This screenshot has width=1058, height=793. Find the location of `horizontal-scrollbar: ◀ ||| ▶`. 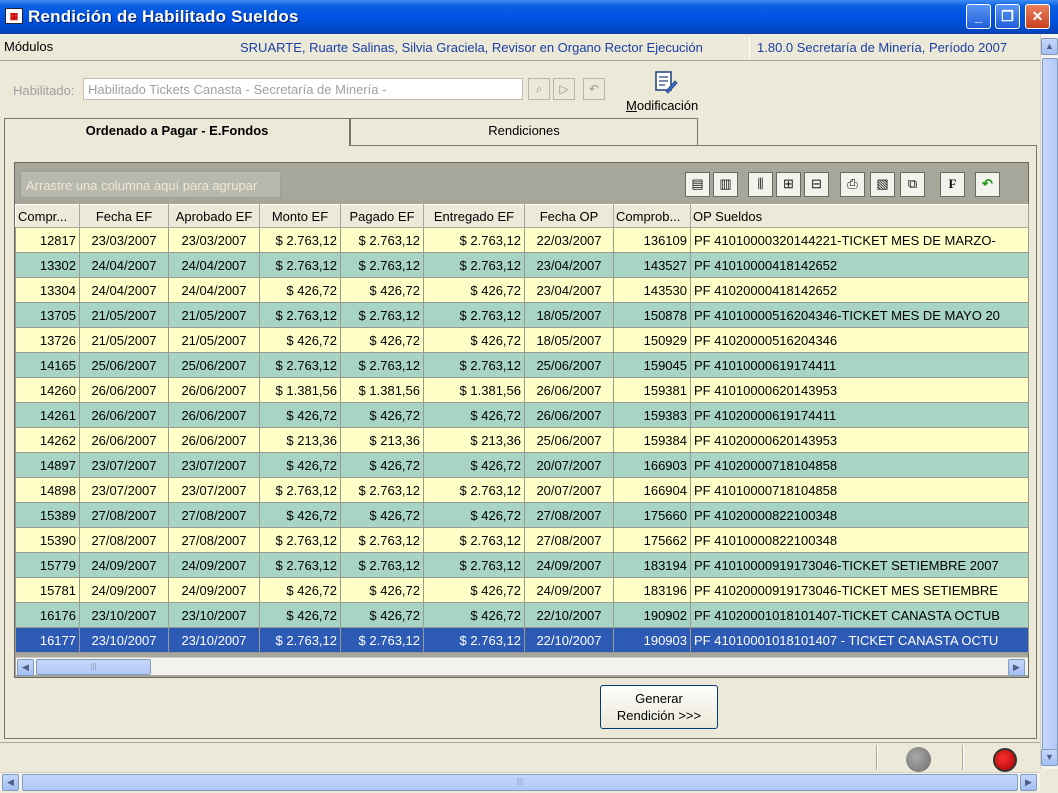

horizontal-scrollbar: ◀ ||| ▶ is located at coordinates (520, 781).